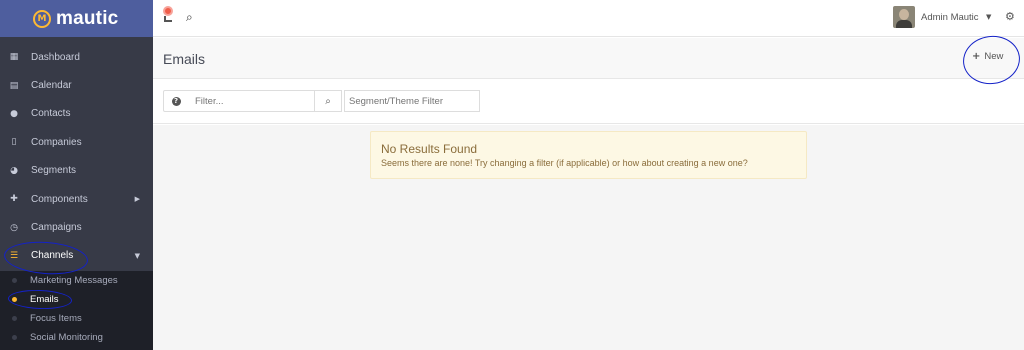 The width and height of the screenshot is (1024, 350). Describe the element at coordinates (51, 86) in the screenshot. I see `sidebar-item-label: Calendar` at that location.